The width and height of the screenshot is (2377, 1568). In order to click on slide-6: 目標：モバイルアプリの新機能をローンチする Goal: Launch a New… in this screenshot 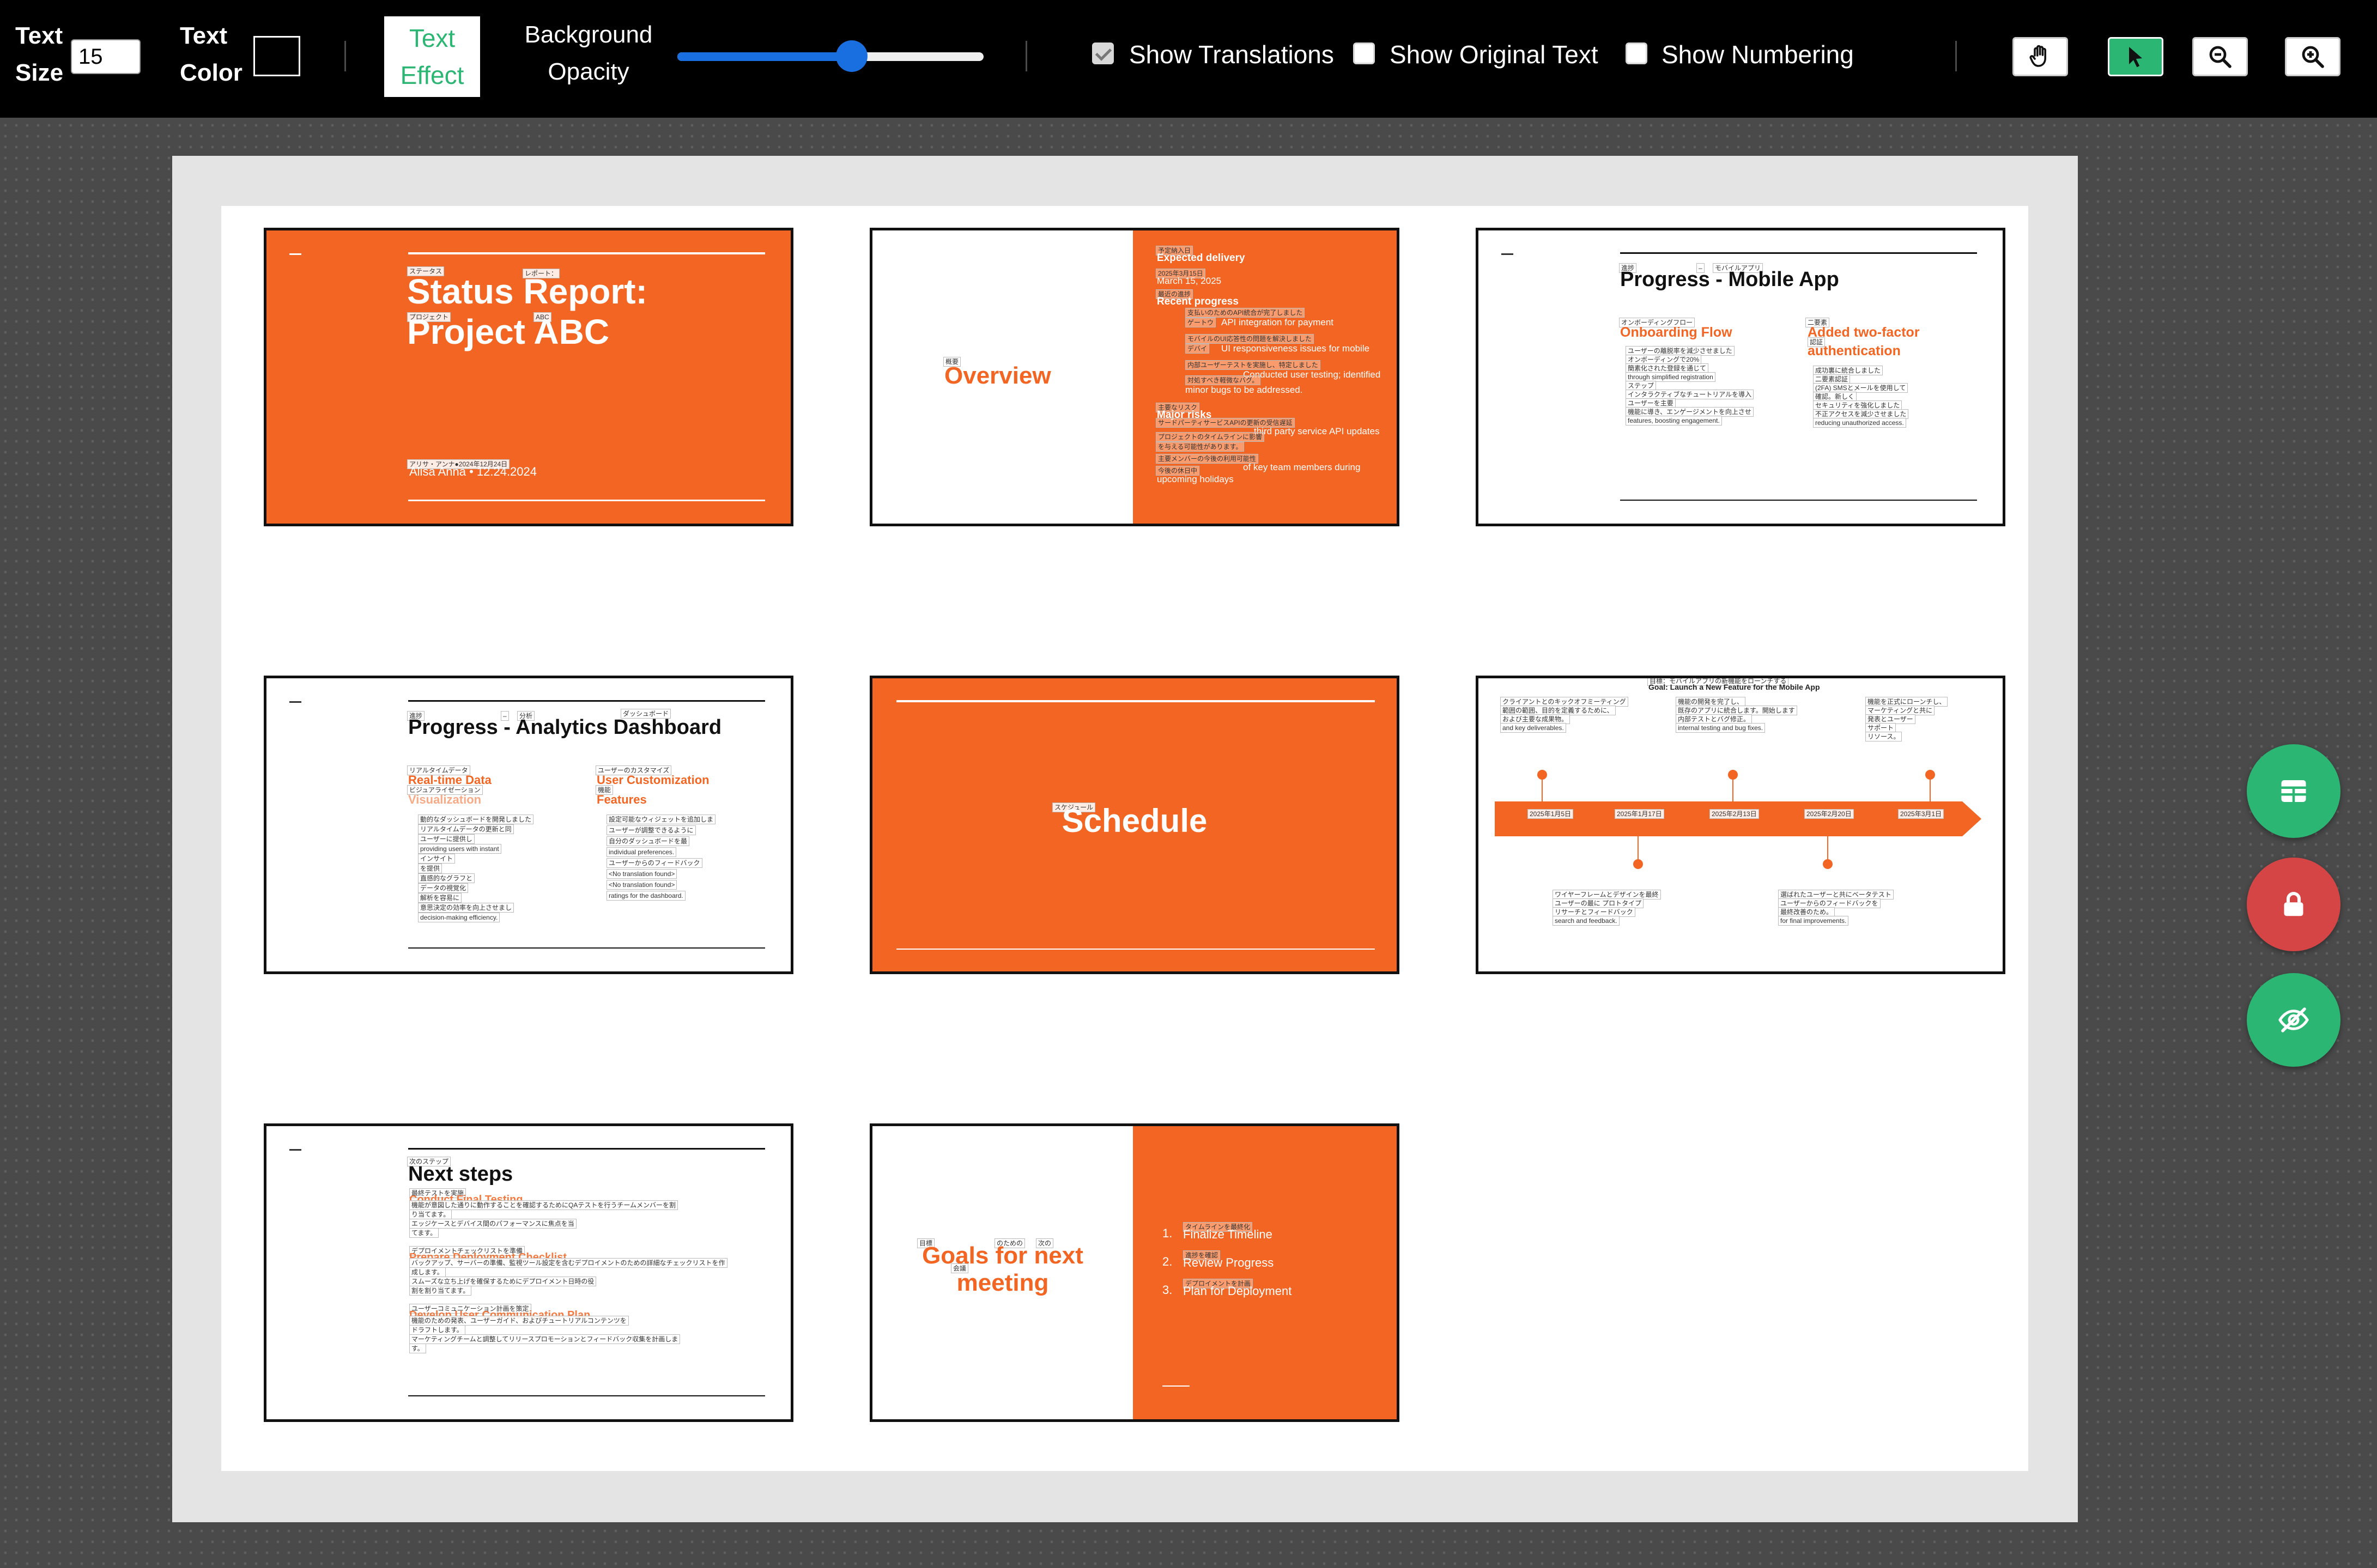, I will do `click(1740, 825)`.